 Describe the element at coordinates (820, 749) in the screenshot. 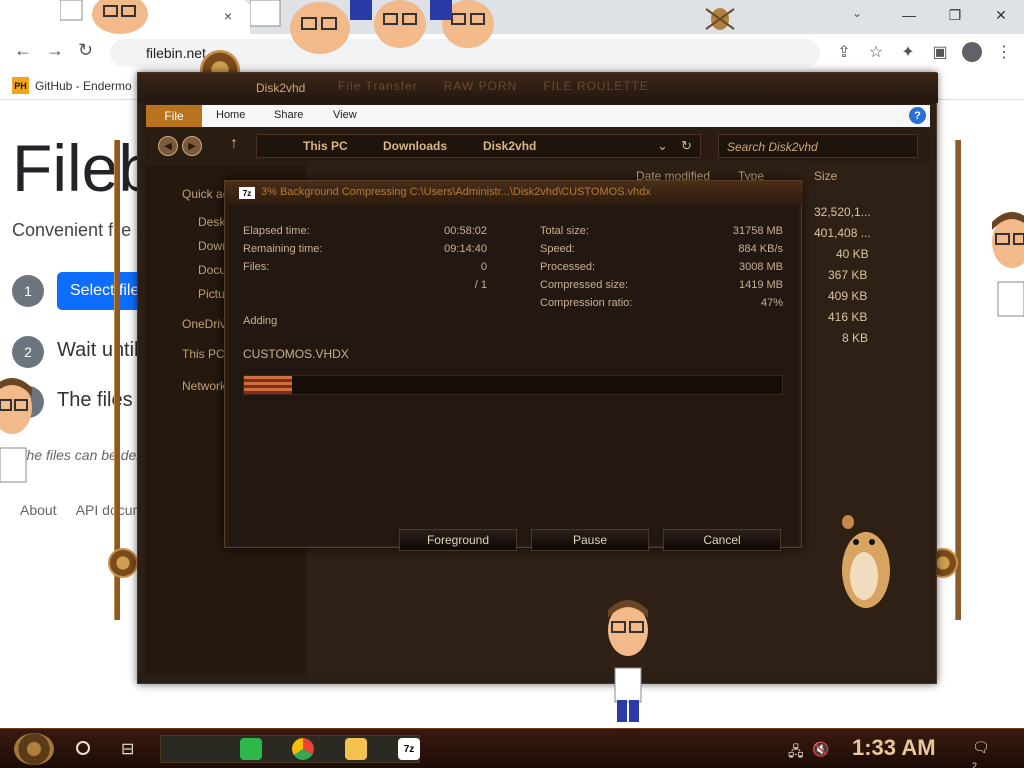

I see `volume-muted-icon: 🔇` at that location.